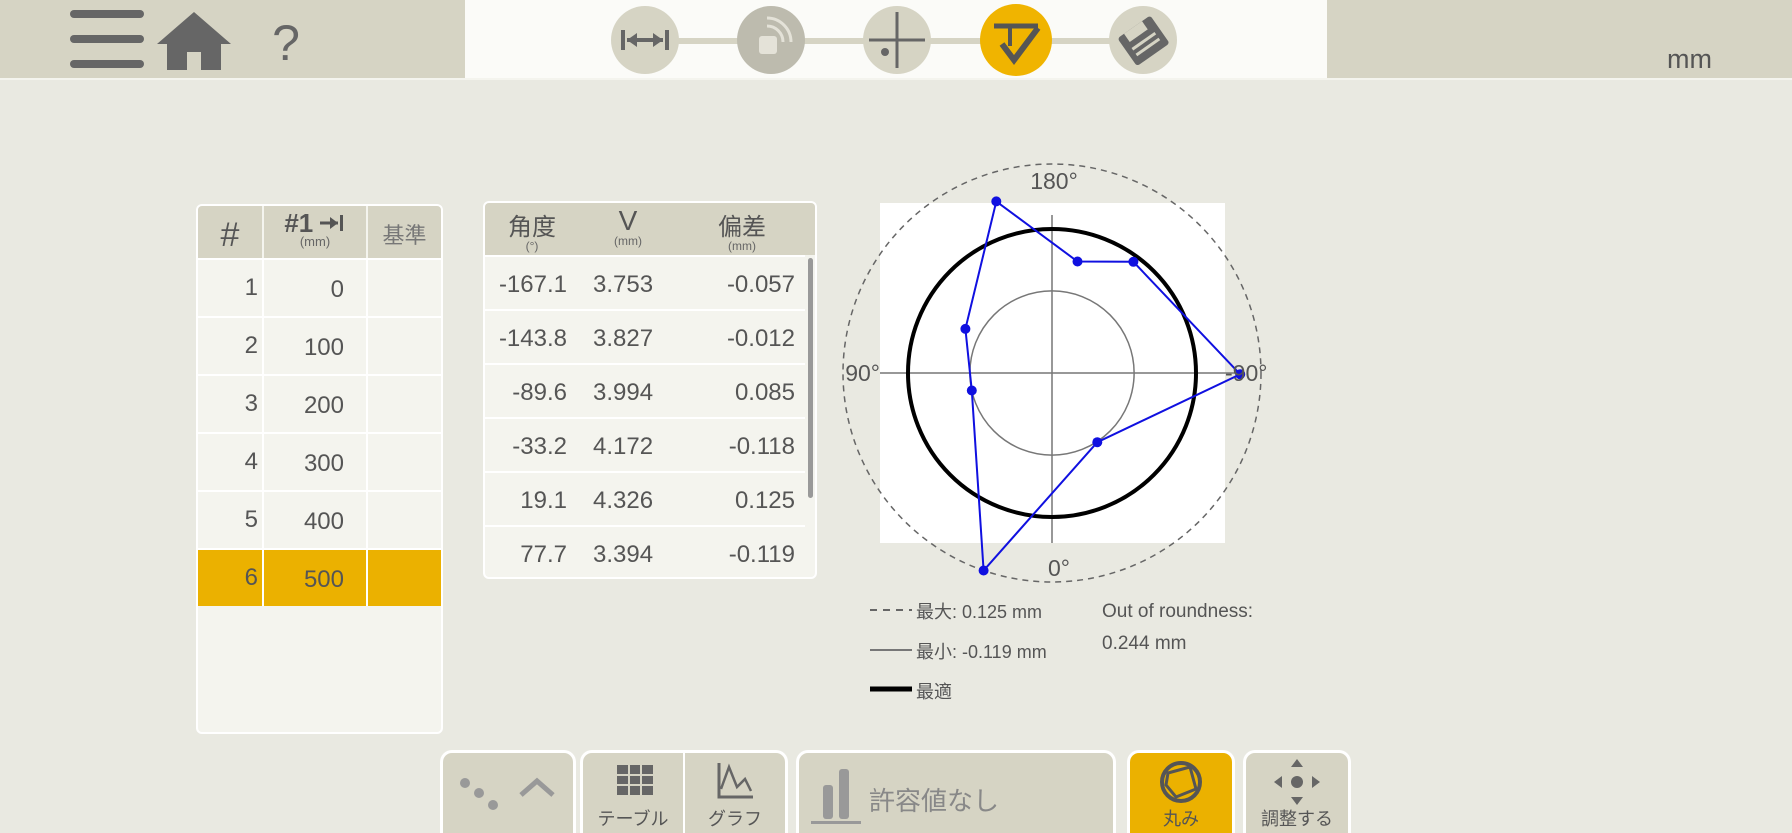  Describe the element at coordinates (764, 392) in the screenshot. I see `cell-deviation: 0.085` at that location.